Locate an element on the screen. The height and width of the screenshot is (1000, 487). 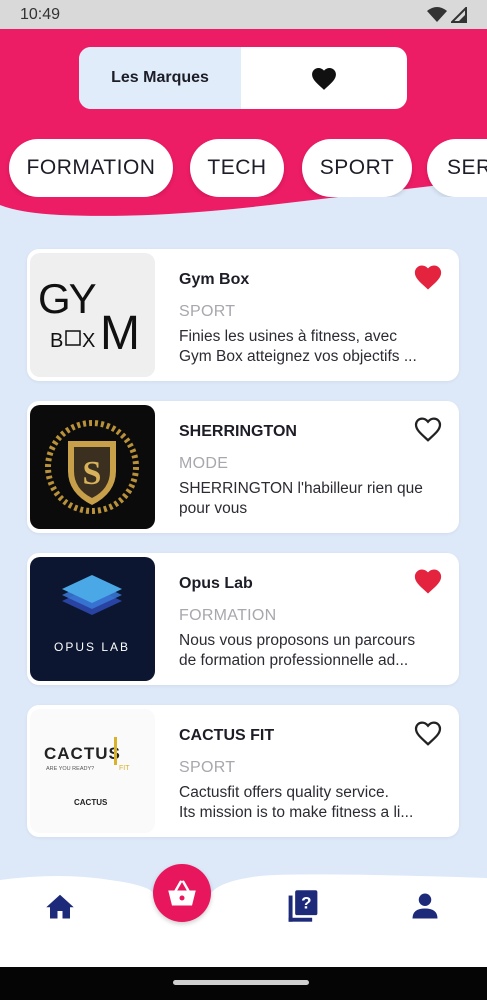
tab-favorites is located at coordinates (324, 78).